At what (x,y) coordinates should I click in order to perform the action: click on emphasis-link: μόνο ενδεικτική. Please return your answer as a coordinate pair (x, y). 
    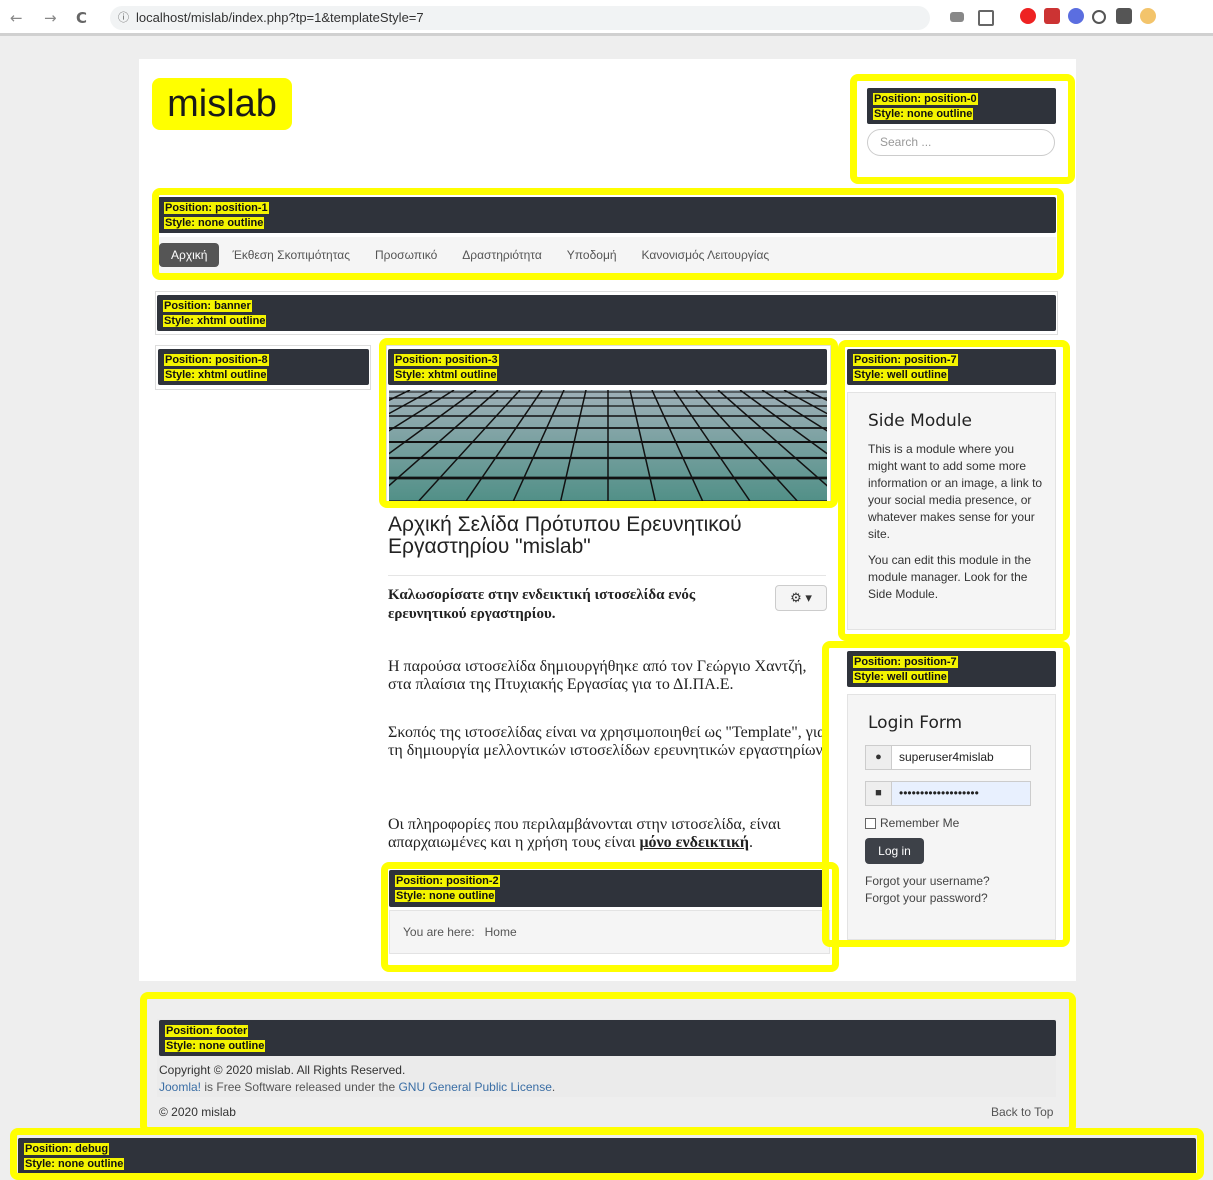
    Looking at the image, I should click on (694, 842).